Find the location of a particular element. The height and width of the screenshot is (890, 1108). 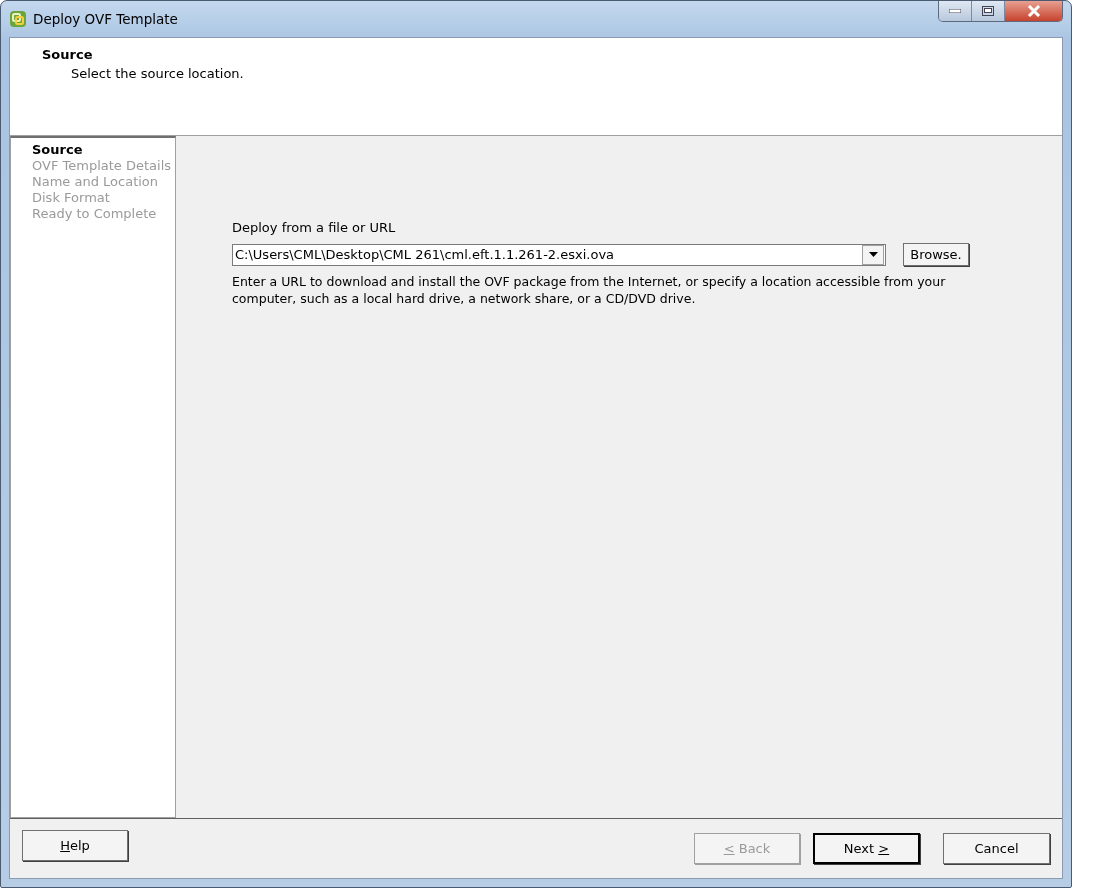

source-combo-box: C:\Users\CML\Desktop\CML 261\cml.eft.1.1.261-2.esxi.ova is located at coordinates (559, 254).